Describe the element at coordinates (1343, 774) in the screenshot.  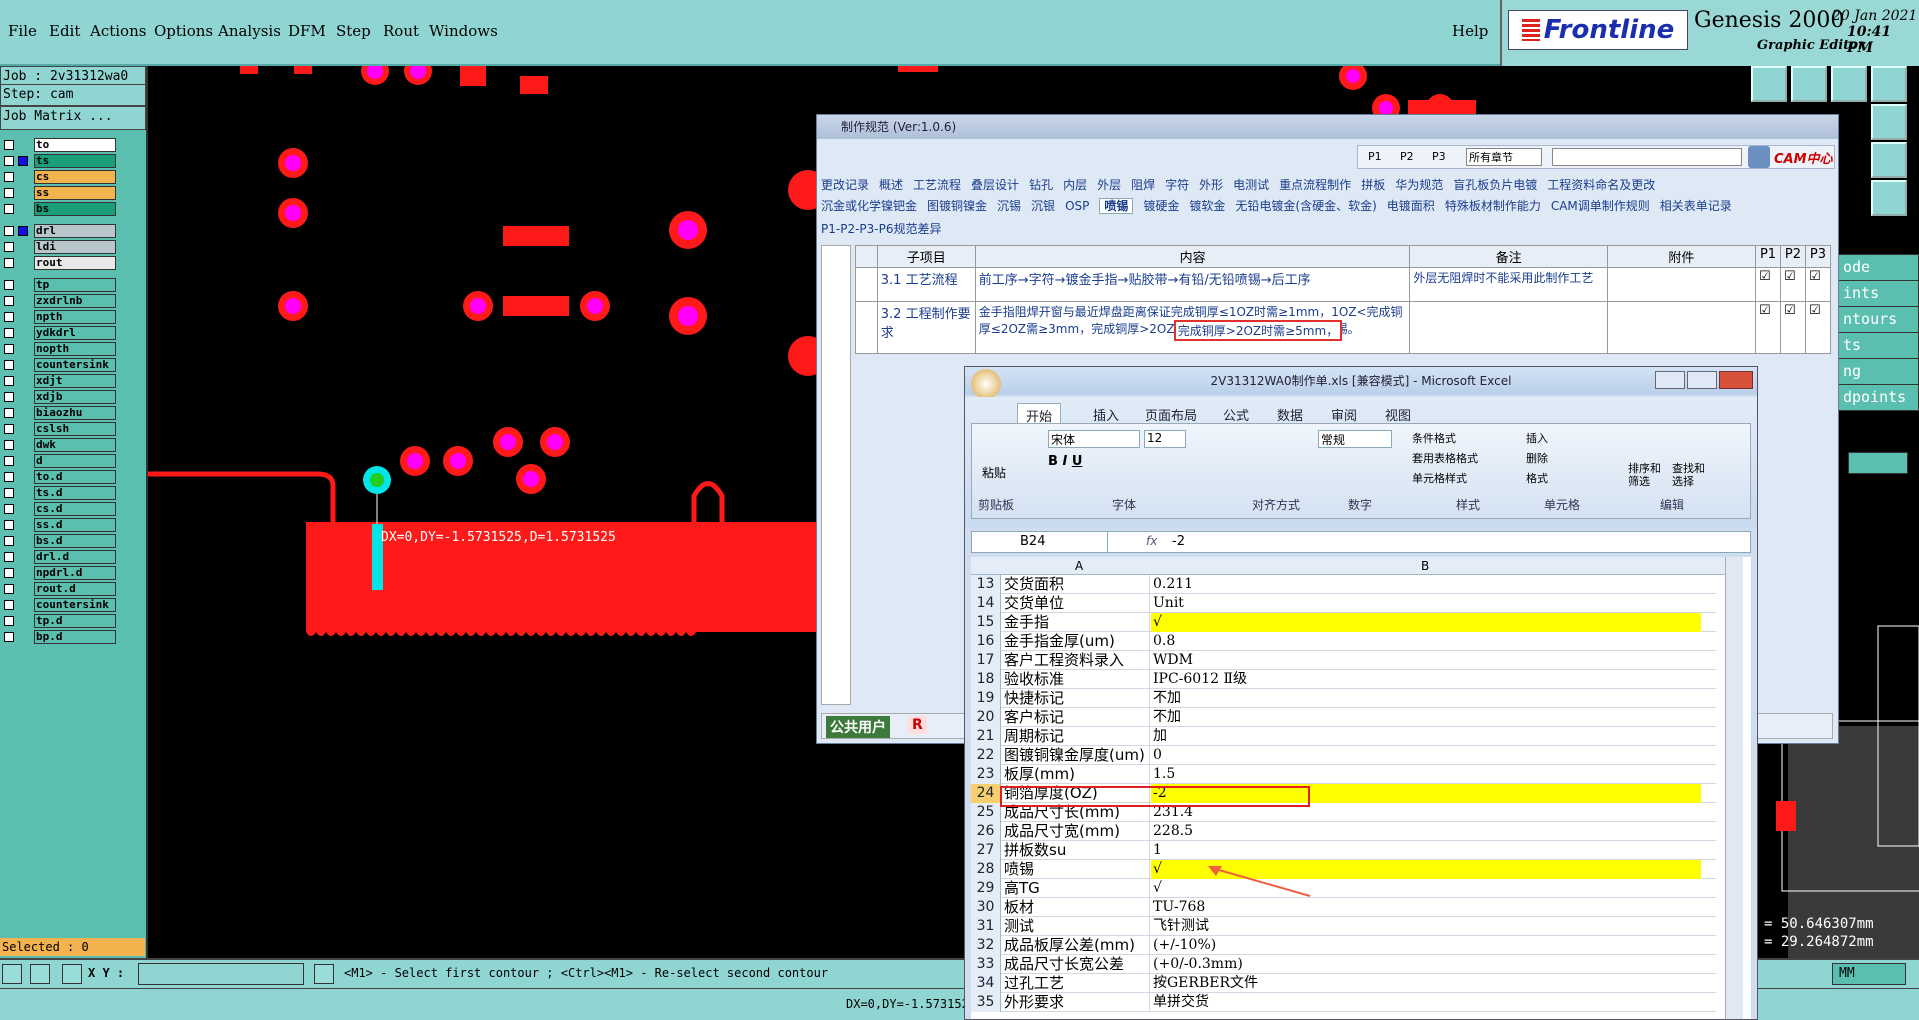
I see `table-row: 23 板厚(mm) 1.5` at that location.